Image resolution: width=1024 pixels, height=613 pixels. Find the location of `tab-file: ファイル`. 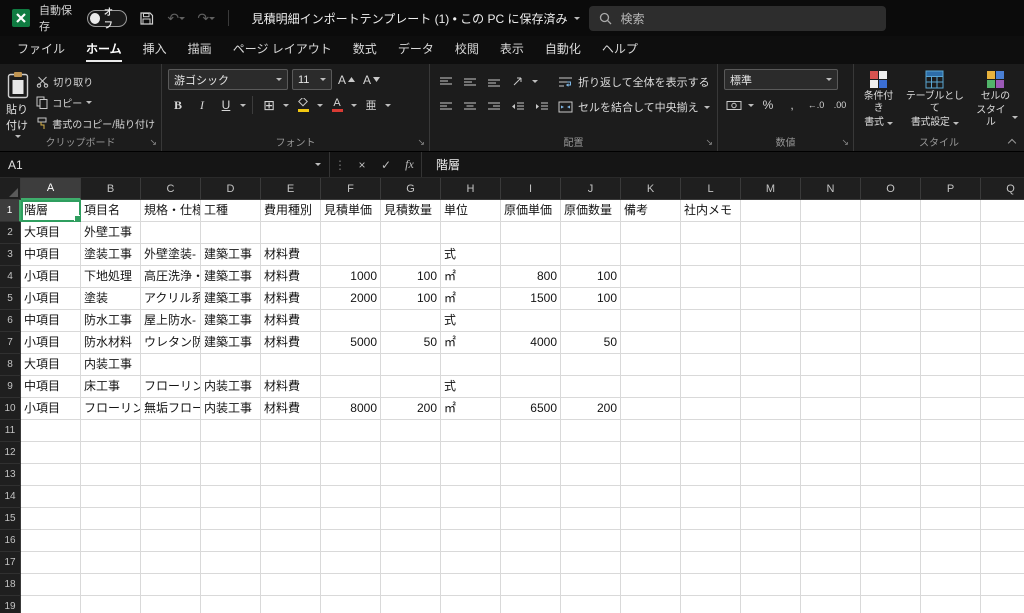

tab-file: ファイル is located at coordinates (41, 50).